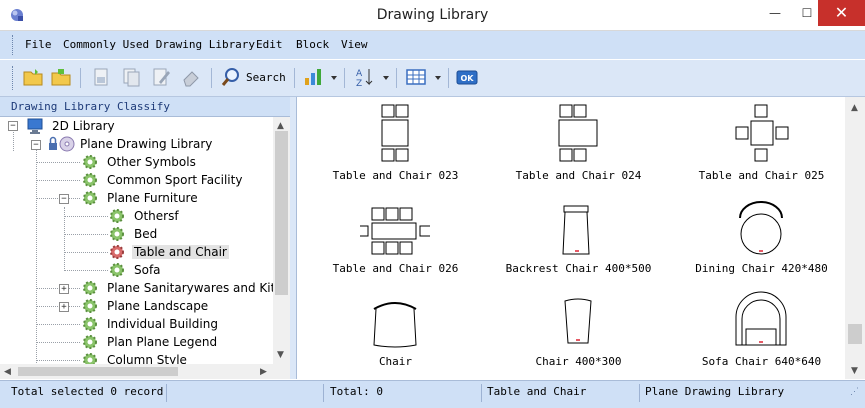 The height and width of the screenshot is (408, 865). What do you see at coordinates (395, 231) in the screenshot?
I see `table-chair-026-icon` at bounding box center [395, 231].